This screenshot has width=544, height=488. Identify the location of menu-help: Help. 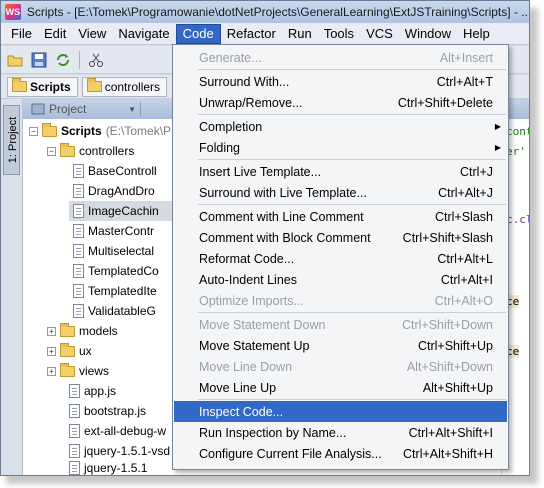
(476, 34).